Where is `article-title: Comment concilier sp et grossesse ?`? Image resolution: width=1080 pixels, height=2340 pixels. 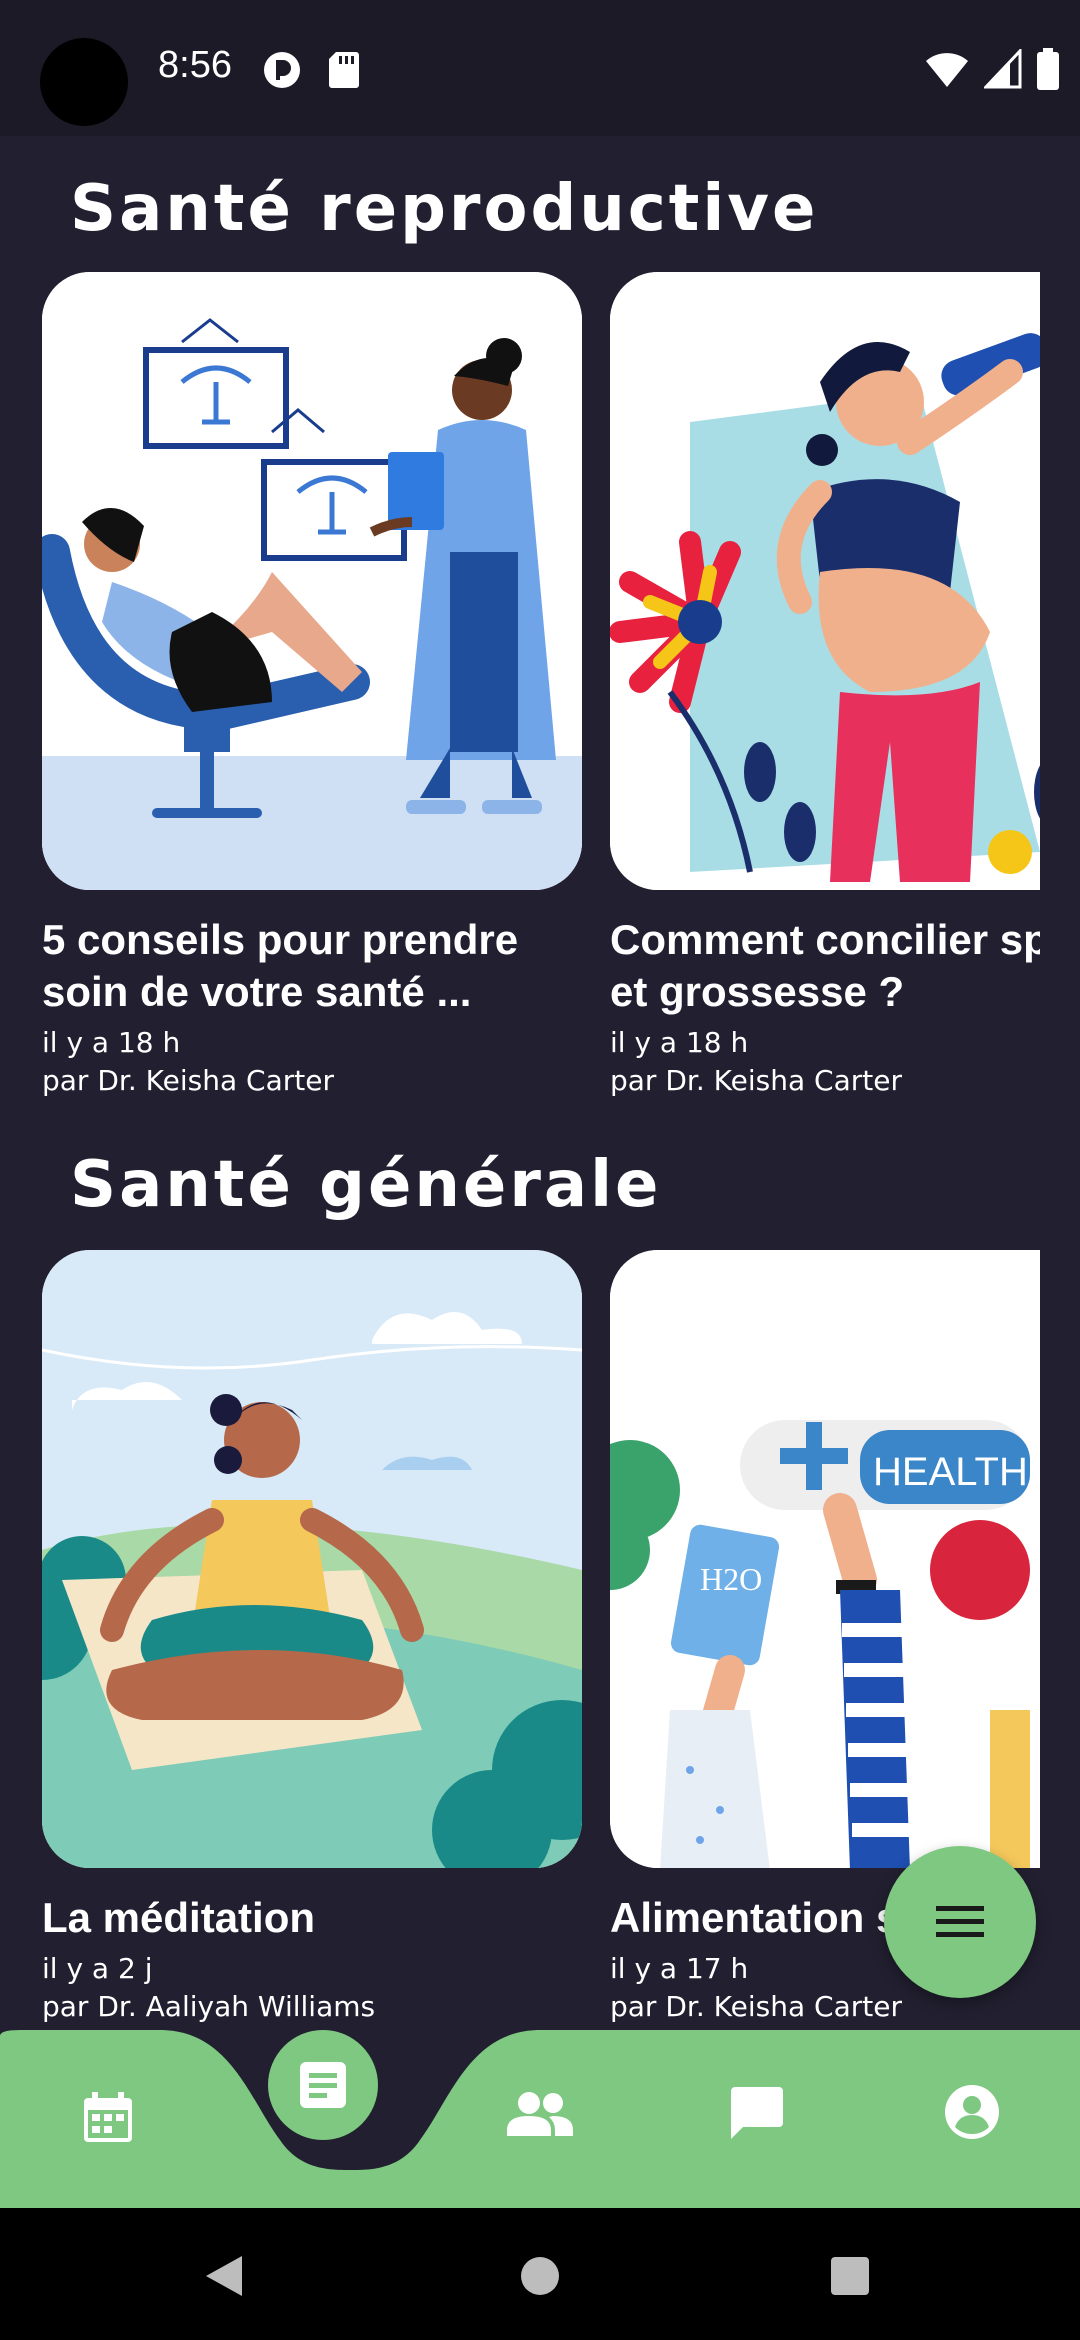
article-title: Comment concilier sp et grossesse ? is located at coordinates (825, 965).